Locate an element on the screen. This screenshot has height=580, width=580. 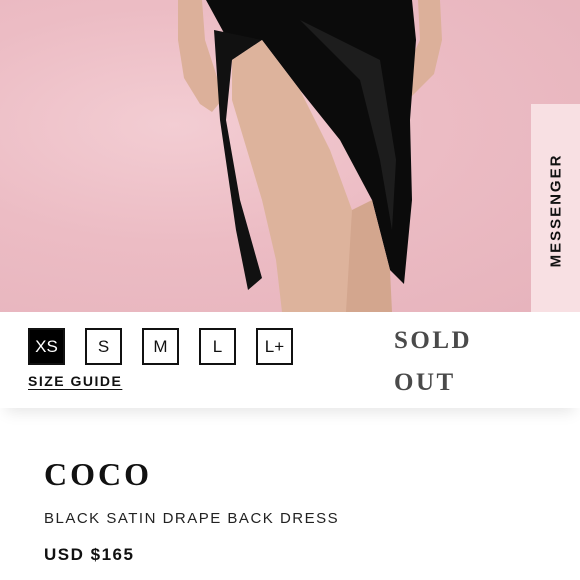
size-option-m: M is located at coordinates (160, 346).